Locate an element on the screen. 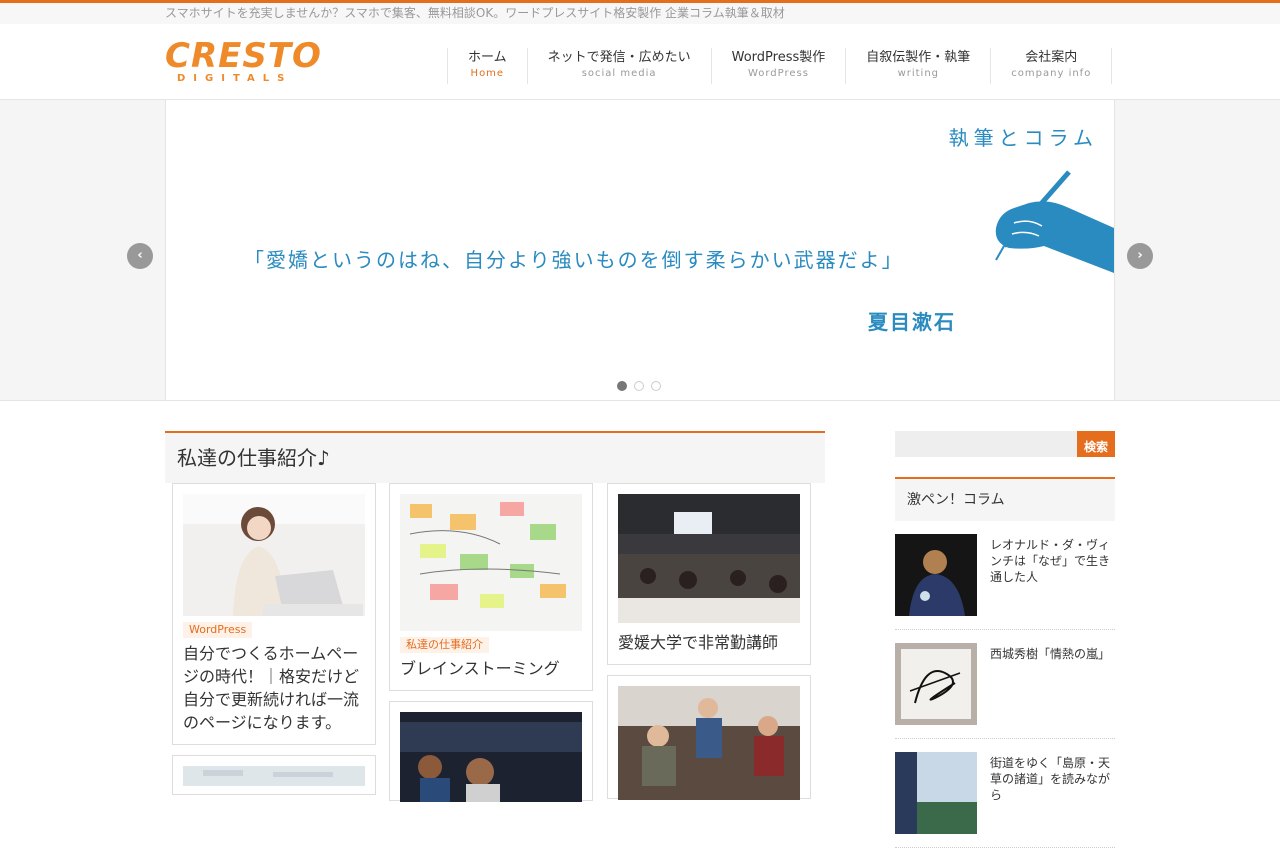  search-input is located at coordinates (986, 444).